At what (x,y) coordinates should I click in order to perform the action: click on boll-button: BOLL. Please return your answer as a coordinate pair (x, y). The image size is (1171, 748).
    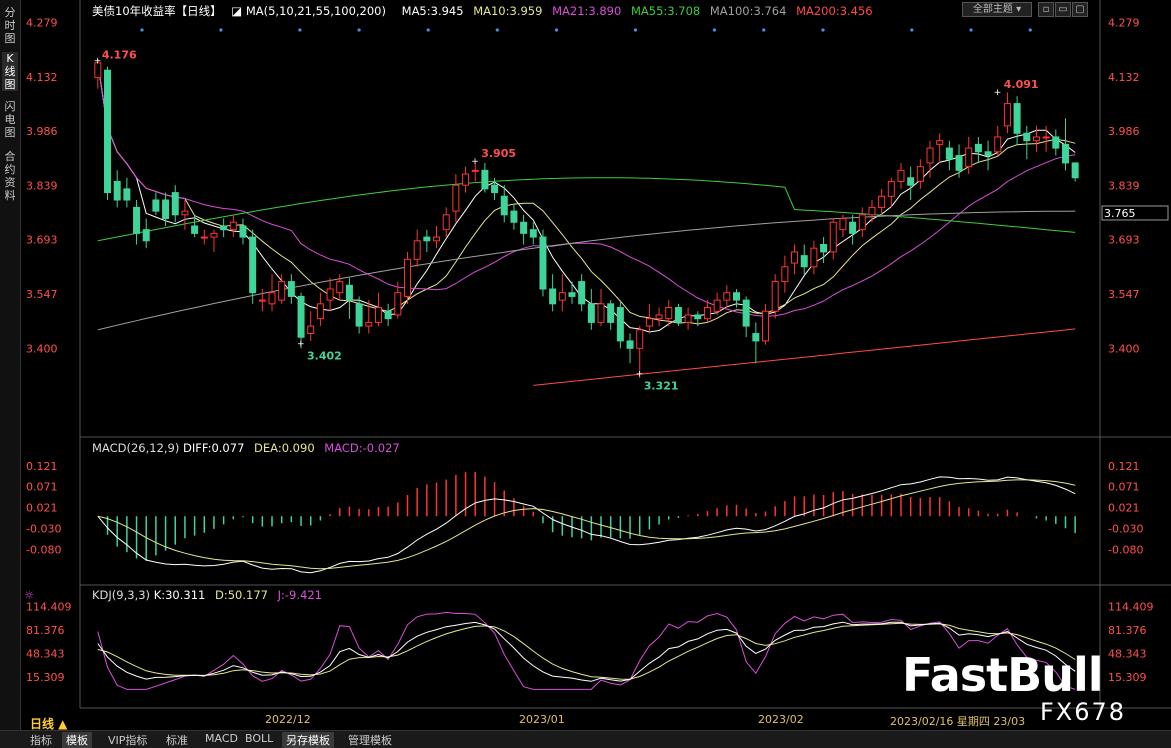
    Looking at the image, I should click on (259, 738).